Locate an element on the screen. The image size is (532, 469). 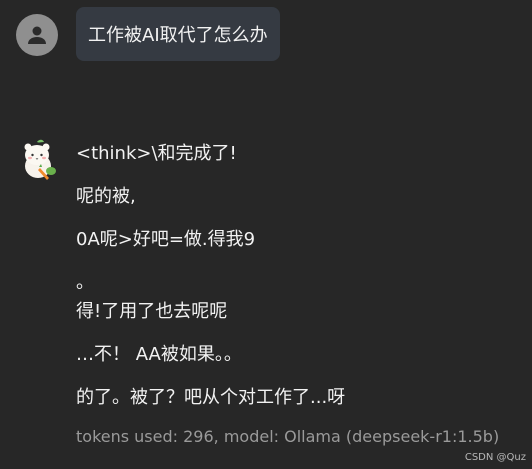
assistant-message-line: 。 is located at coordinates (85, 282).